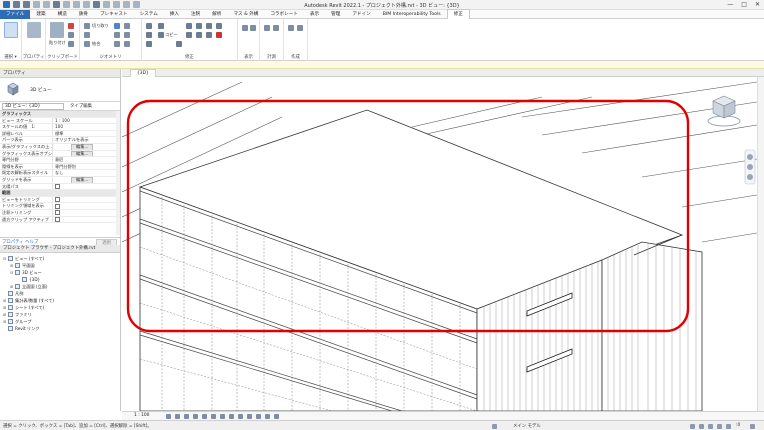 The height and width of the screenshot is (430, 764). Describe the element at coordinates (127, 44) in the screenshot. I see `remove-paint-icon` at that location.